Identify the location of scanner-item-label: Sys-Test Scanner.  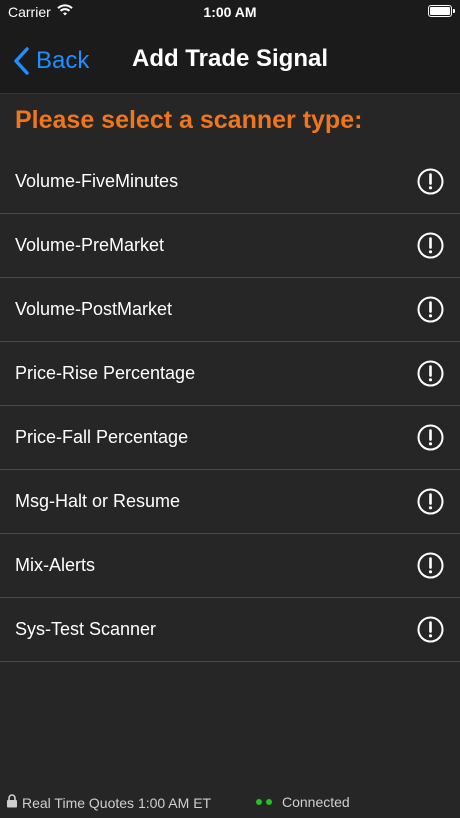
(86, 629).